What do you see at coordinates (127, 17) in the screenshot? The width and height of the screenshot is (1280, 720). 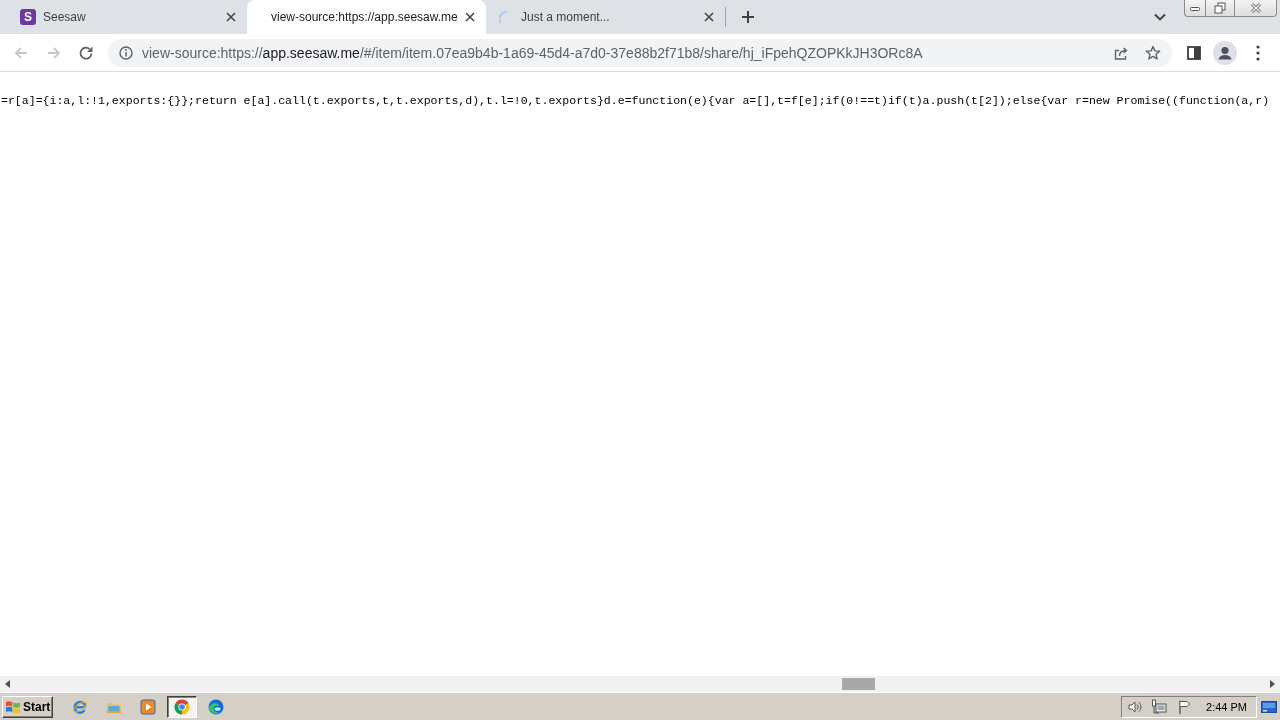 I see `browser-tab: S Seesaw` at bounding box center [127, 17].